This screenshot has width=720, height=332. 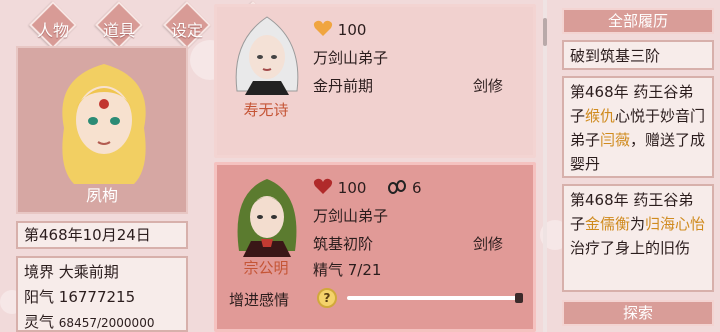 What do you see at coordinates (39, 322) in the screenshot?
I see `ling-label: 灵气` at bounding box center [39, 322].